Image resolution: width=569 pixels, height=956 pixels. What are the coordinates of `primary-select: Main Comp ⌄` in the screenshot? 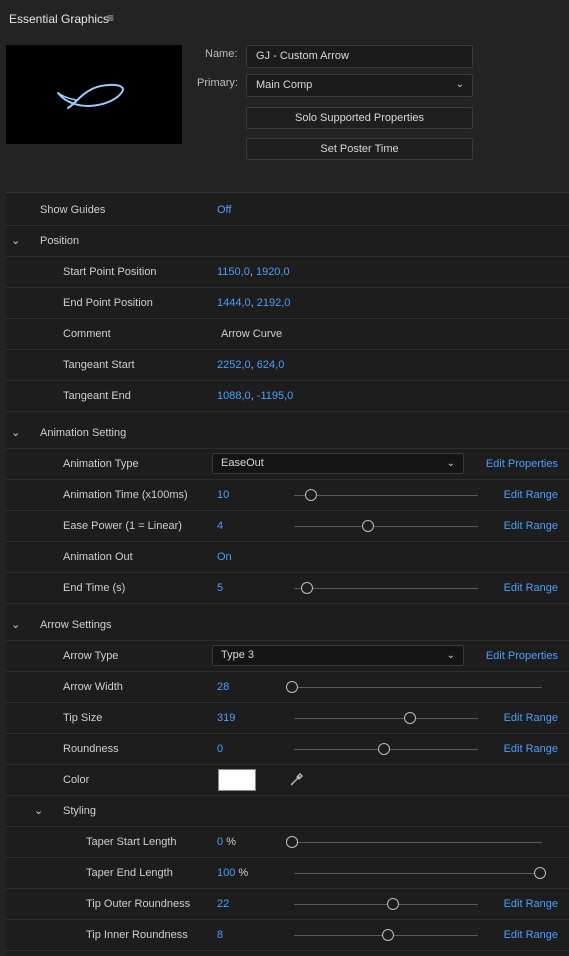 It's located at (359, 85).